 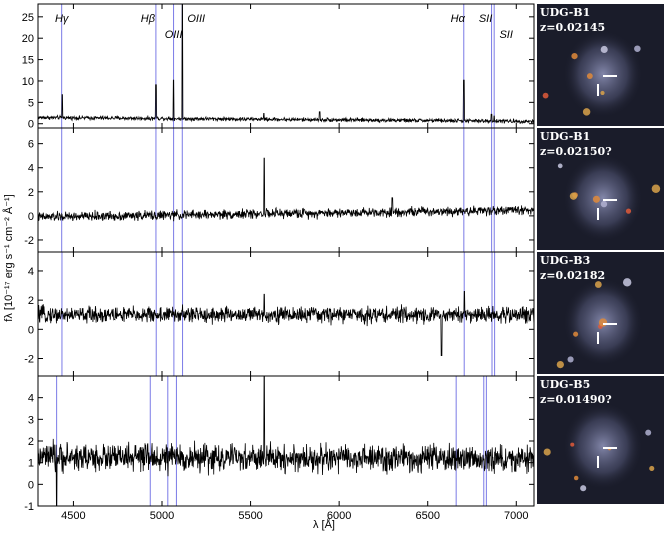 What do you see at coordinates (324, 524) in the screenshot?
I see `x-axis-label: λ [Å]` at bounding box center [324, 524].